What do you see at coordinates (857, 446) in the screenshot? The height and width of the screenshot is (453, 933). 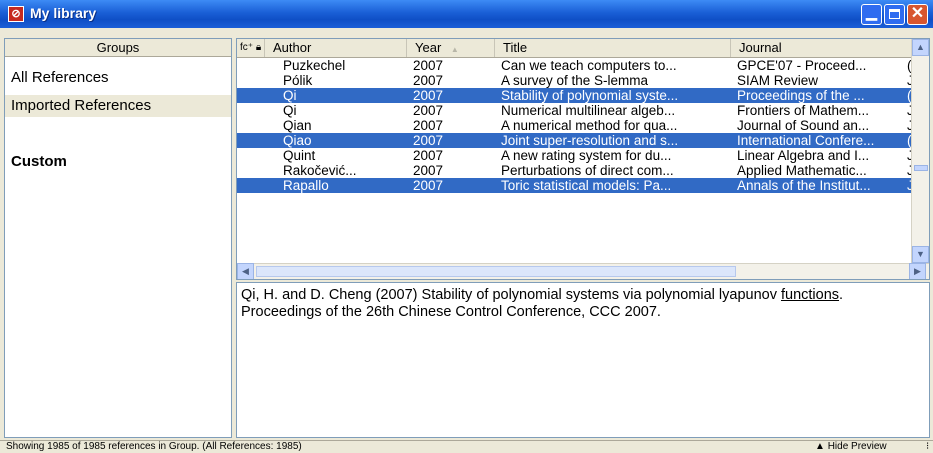 I see `hide-preview-label: Hide Preview` at bounding box center [857, 446].